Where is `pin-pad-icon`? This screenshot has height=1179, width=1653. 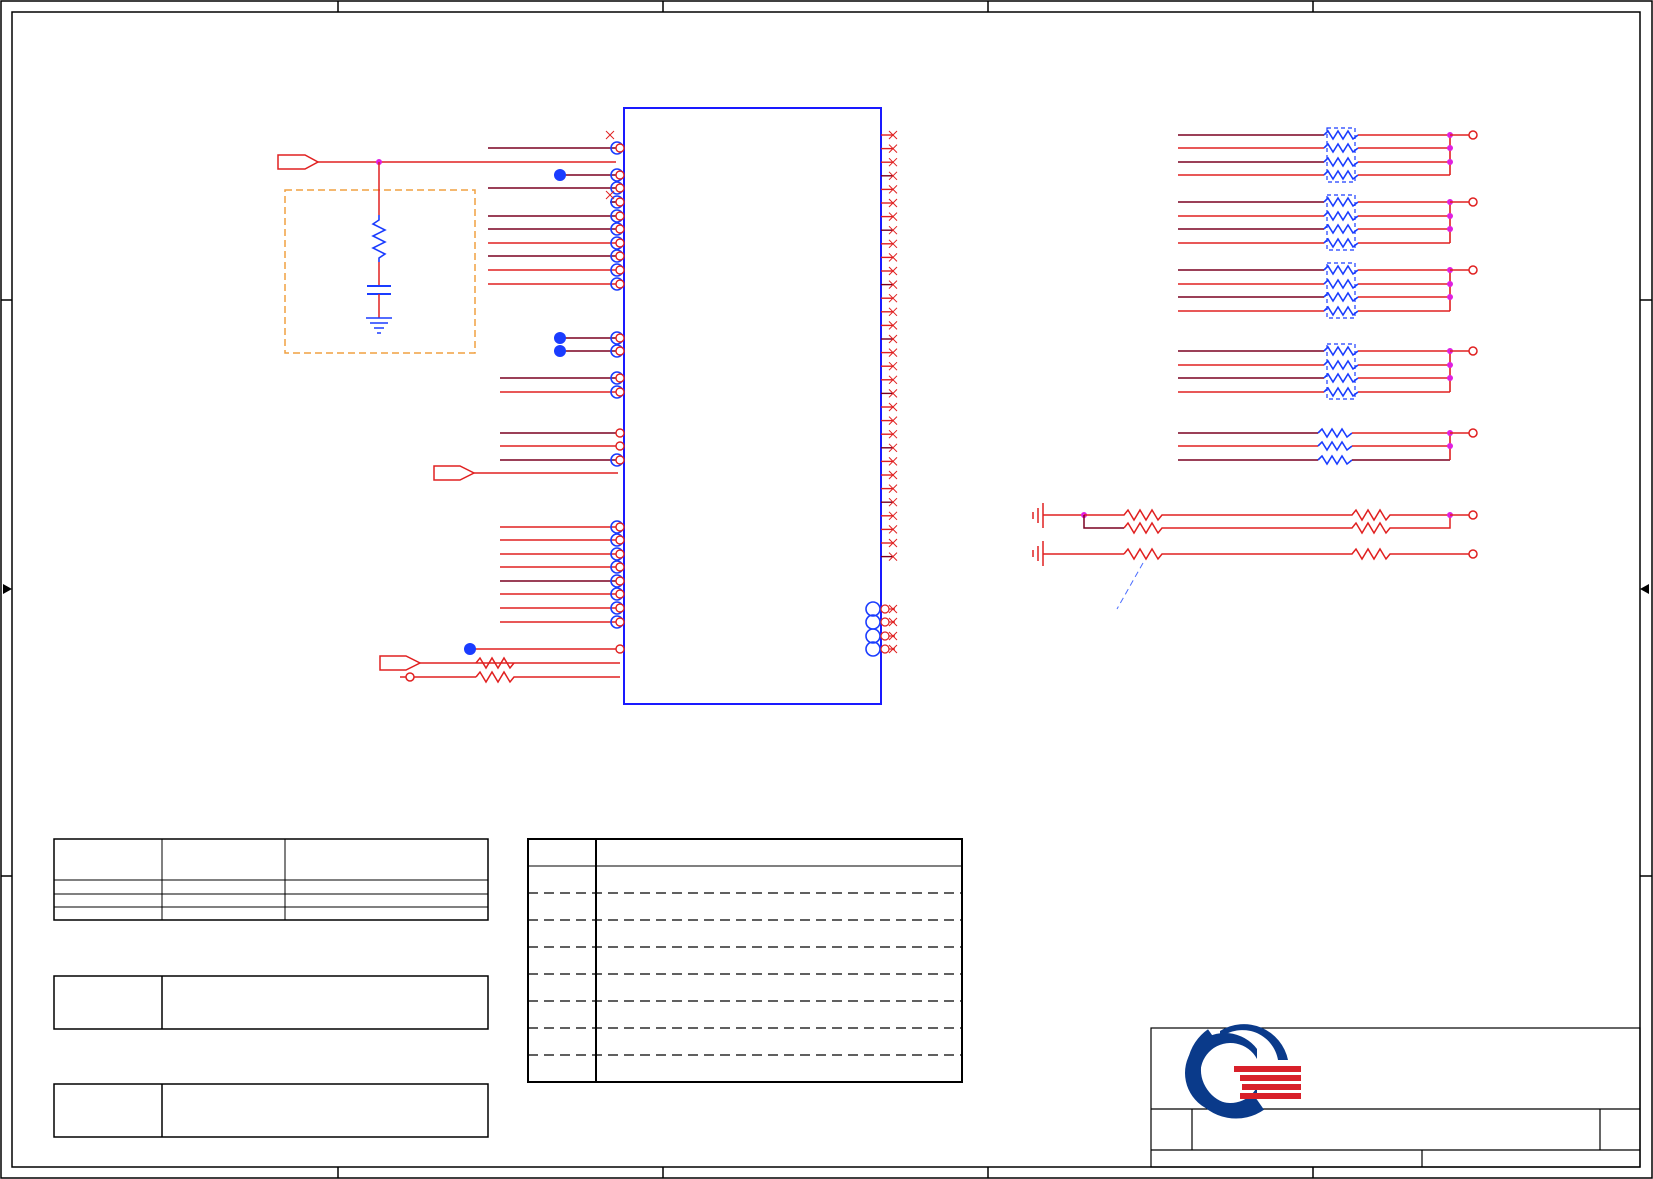 pin-pad-icon is located at coordinates (560, 338).